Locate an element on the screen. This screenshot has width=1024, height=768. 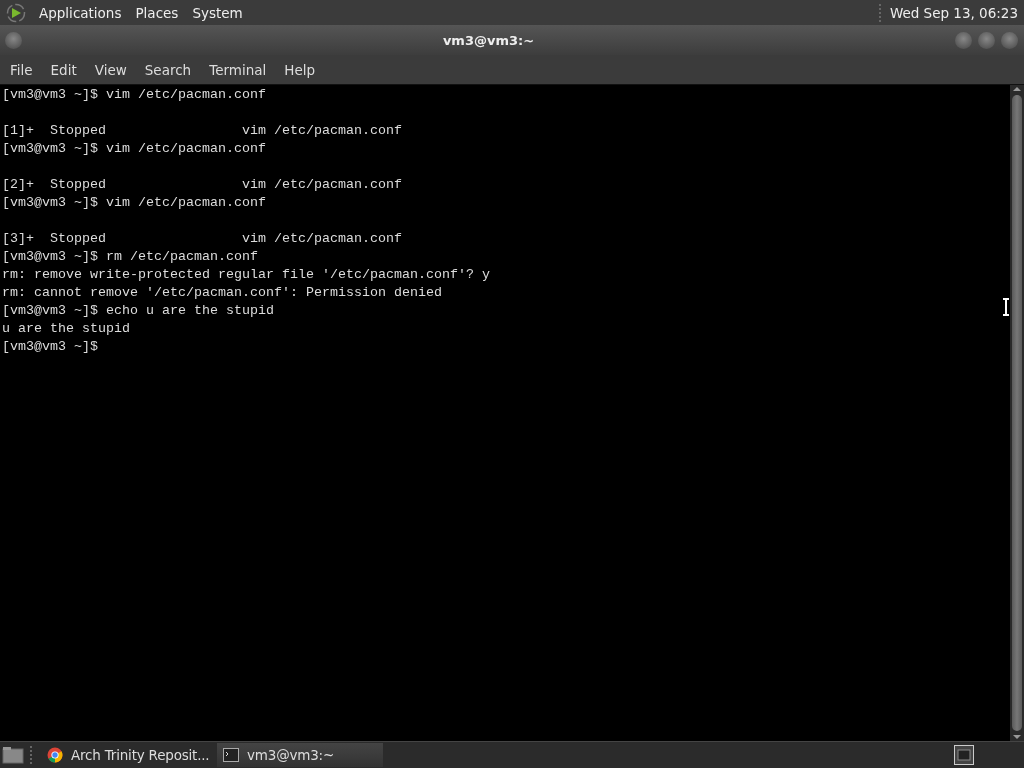
close-button is located at coordinates (1009, 40).